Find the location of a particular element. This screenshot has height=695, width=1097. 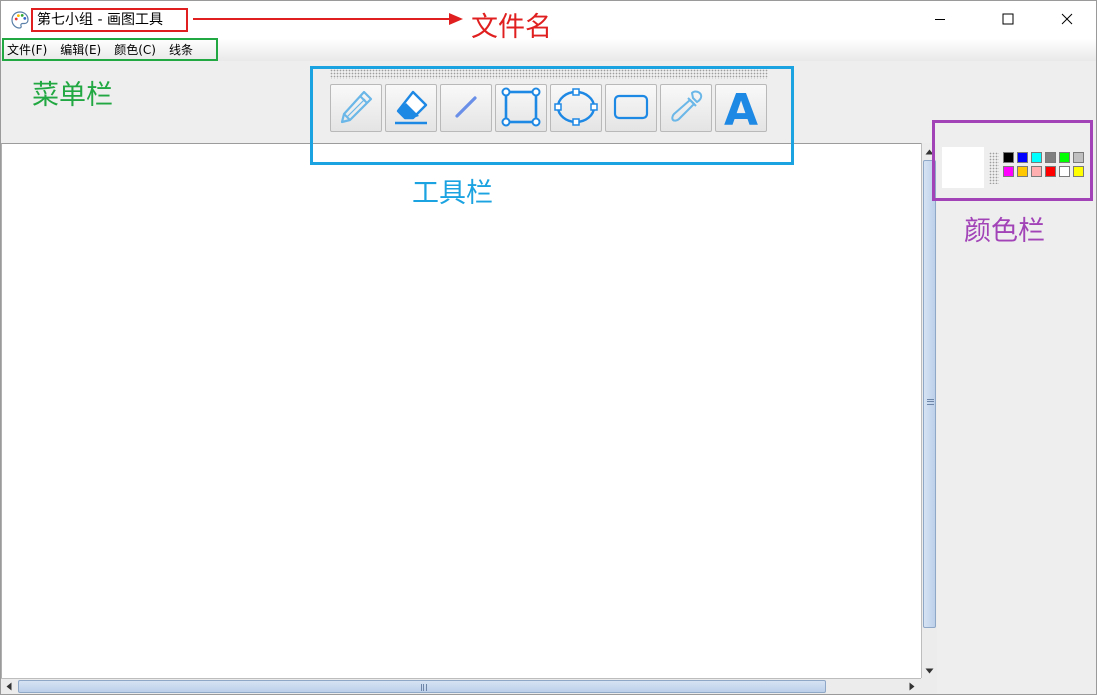

menubar-annotation-label: 菜单栏 is located at coordinates (72, 95).